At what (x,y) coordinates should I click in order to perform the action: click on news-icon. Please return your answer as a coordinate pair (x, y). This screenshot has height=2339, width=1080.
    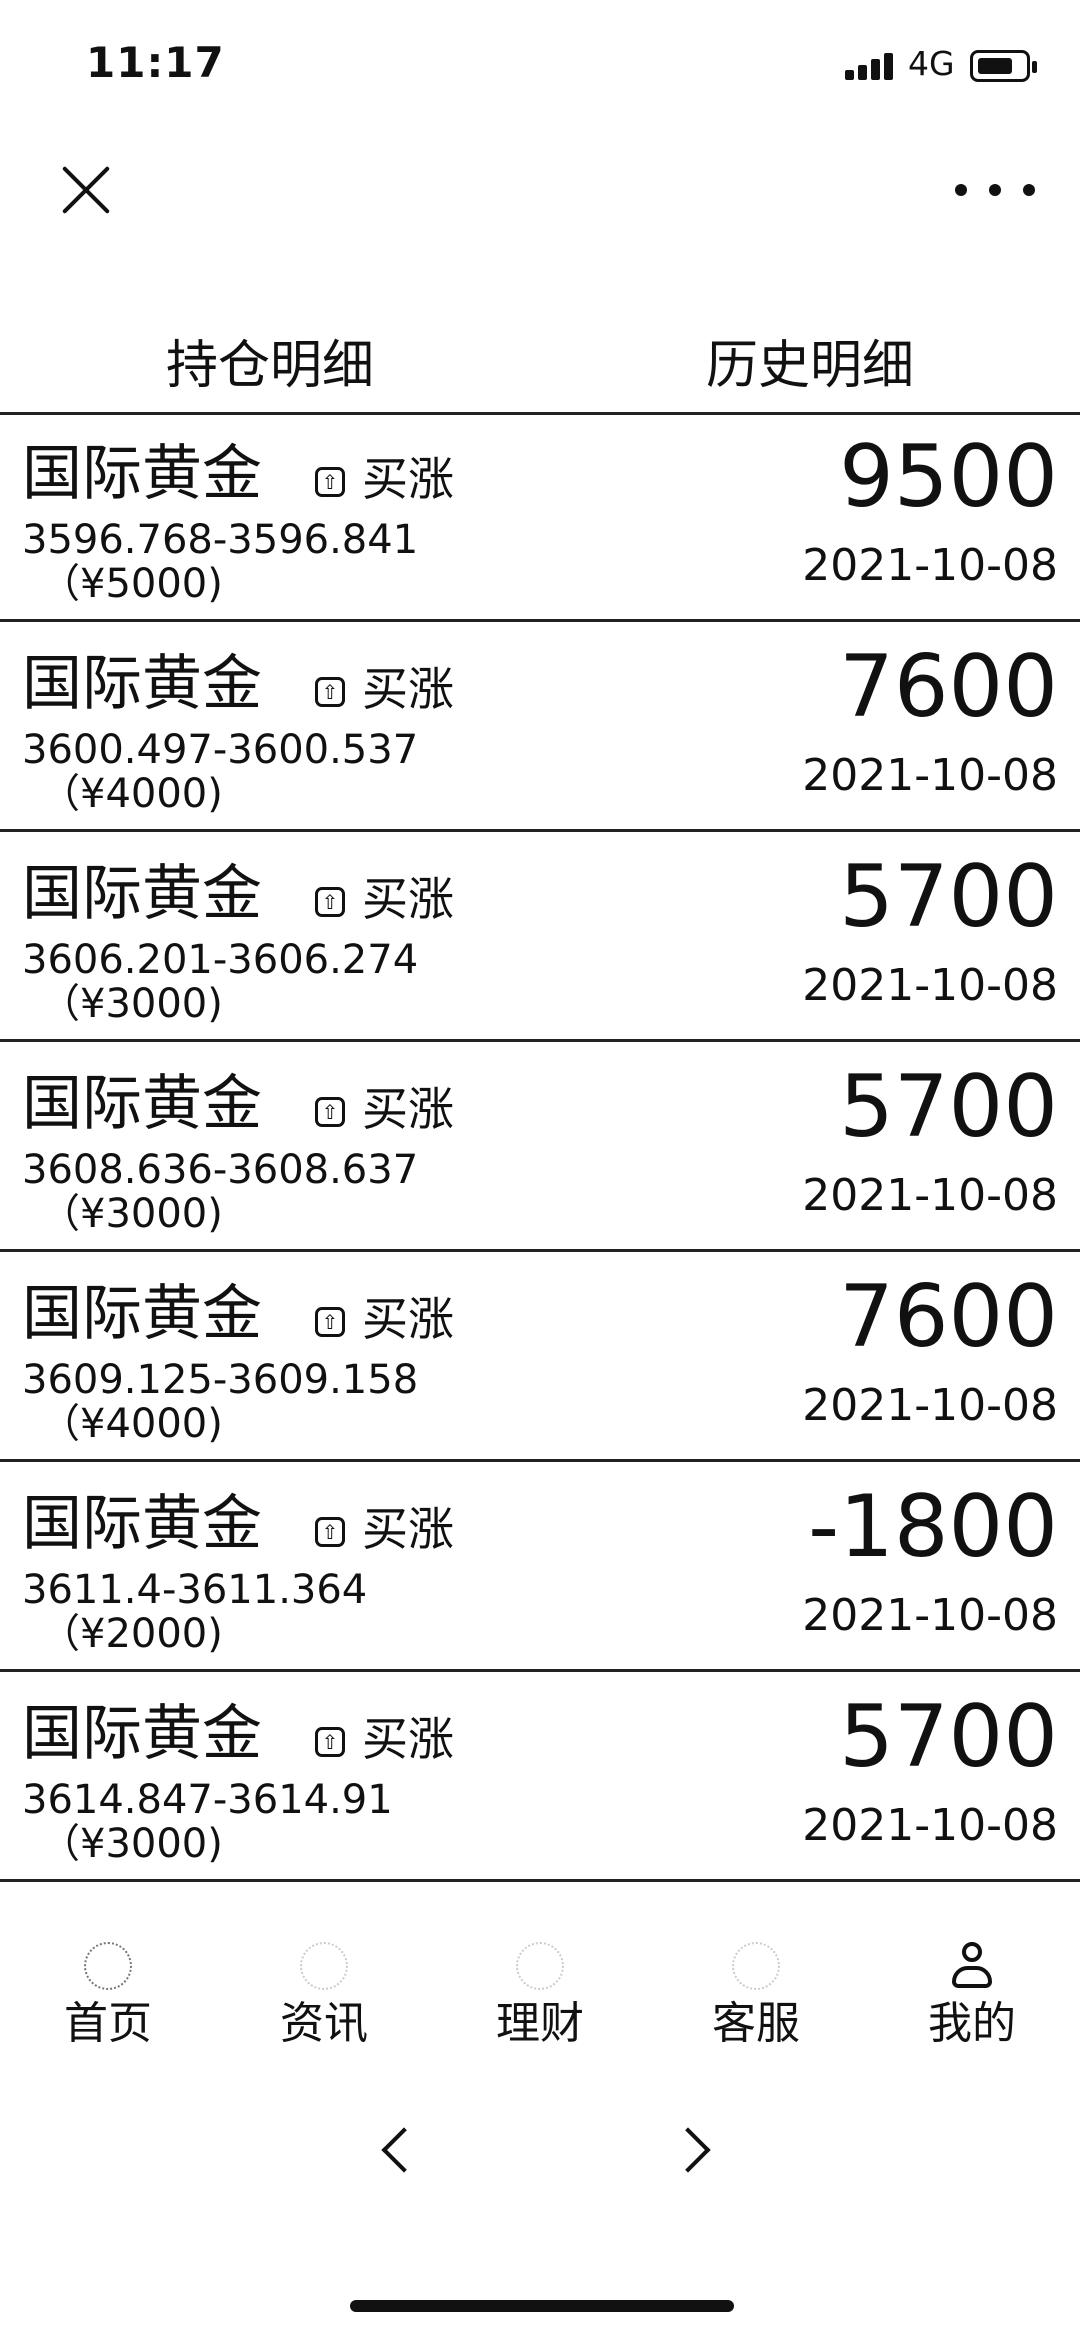
    Looking at the image, I should click on (324, 1966).